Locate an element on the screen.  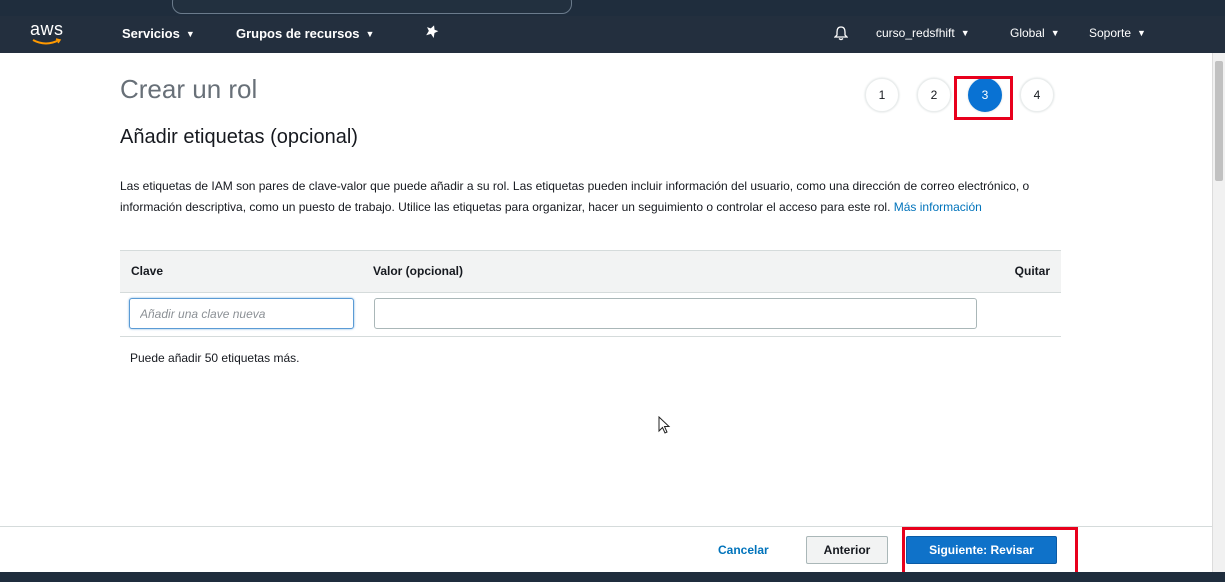
region-menu: Global ▼ is located at coordinates (1035, 33).